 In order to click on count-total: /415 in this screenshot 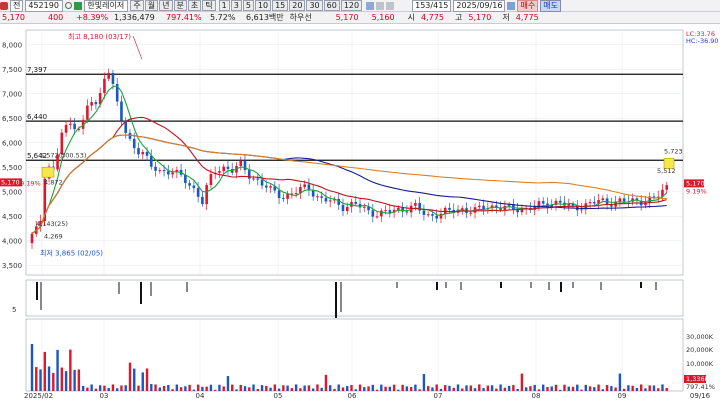, I will do `click(439, 5)`.